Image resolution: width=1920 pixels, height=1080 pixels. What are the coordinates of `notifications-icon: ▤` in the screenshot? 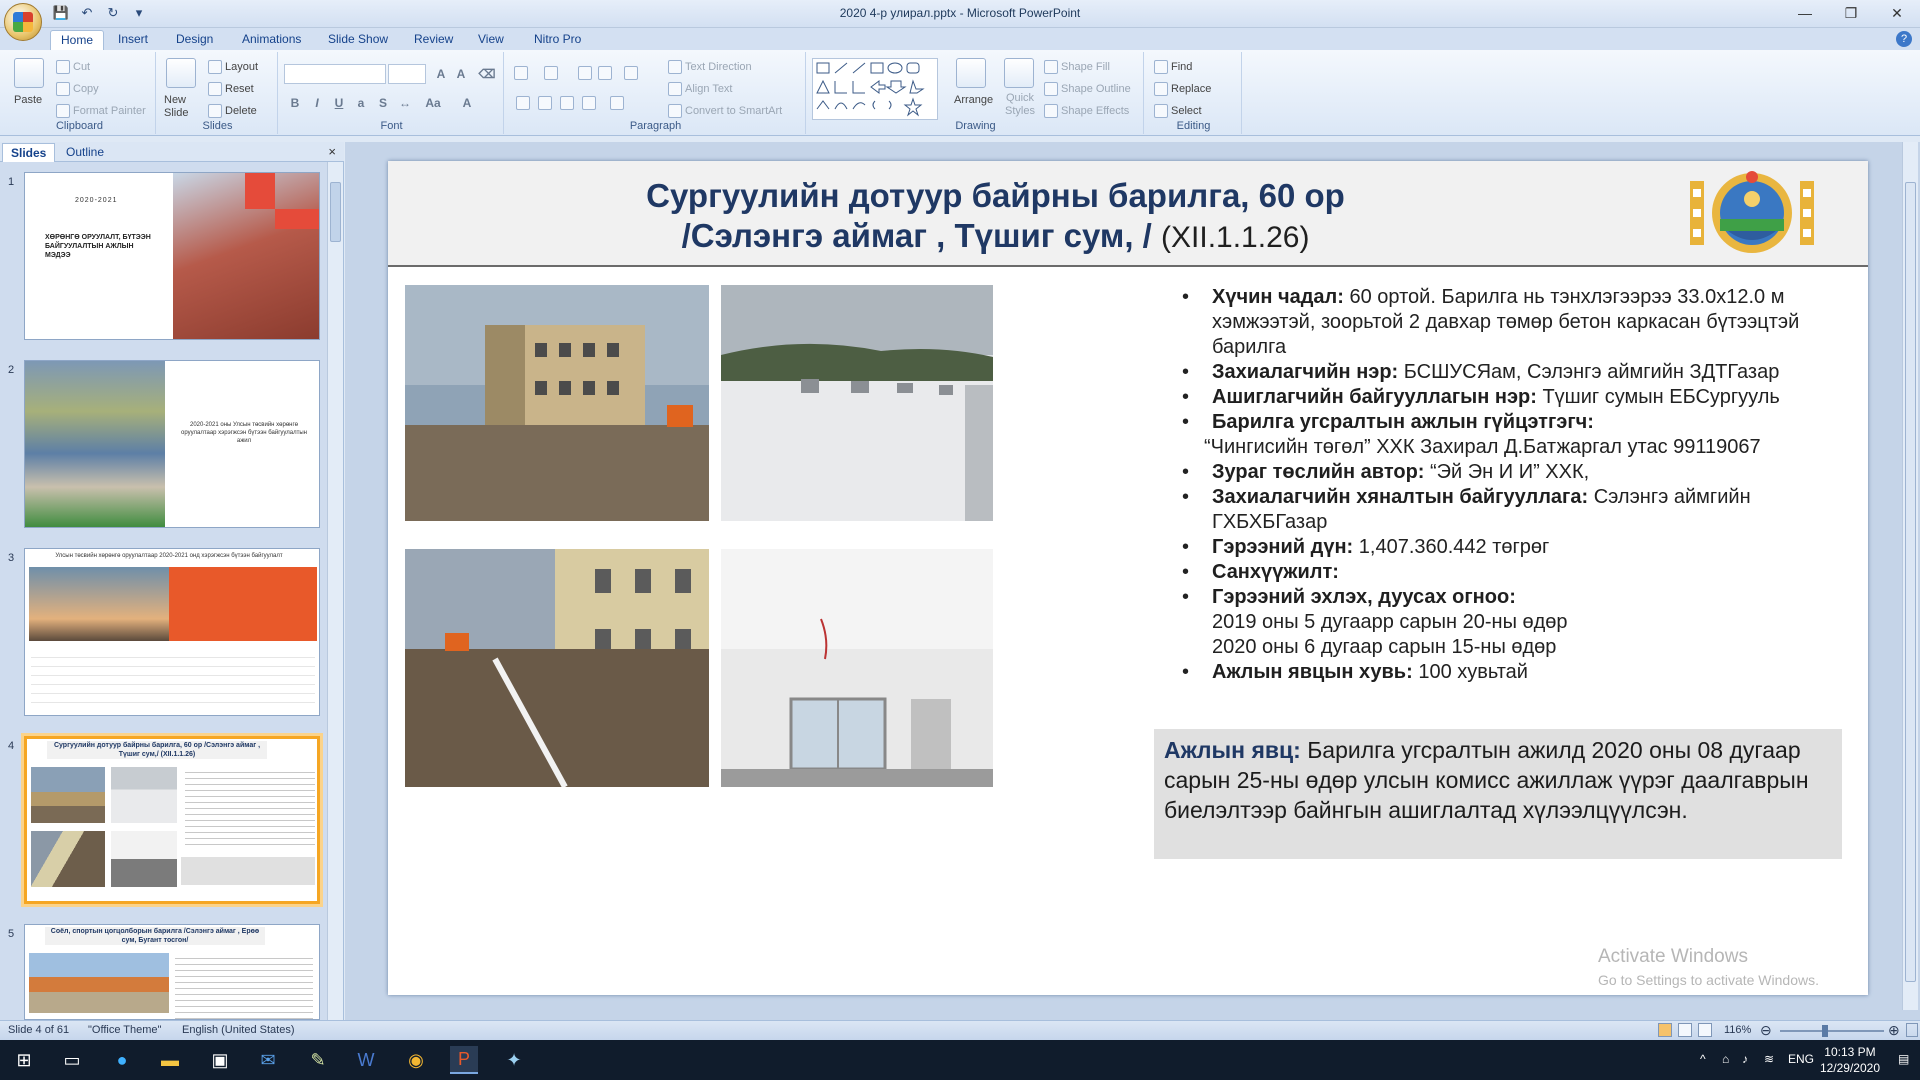 It's located at (1903, 1059).